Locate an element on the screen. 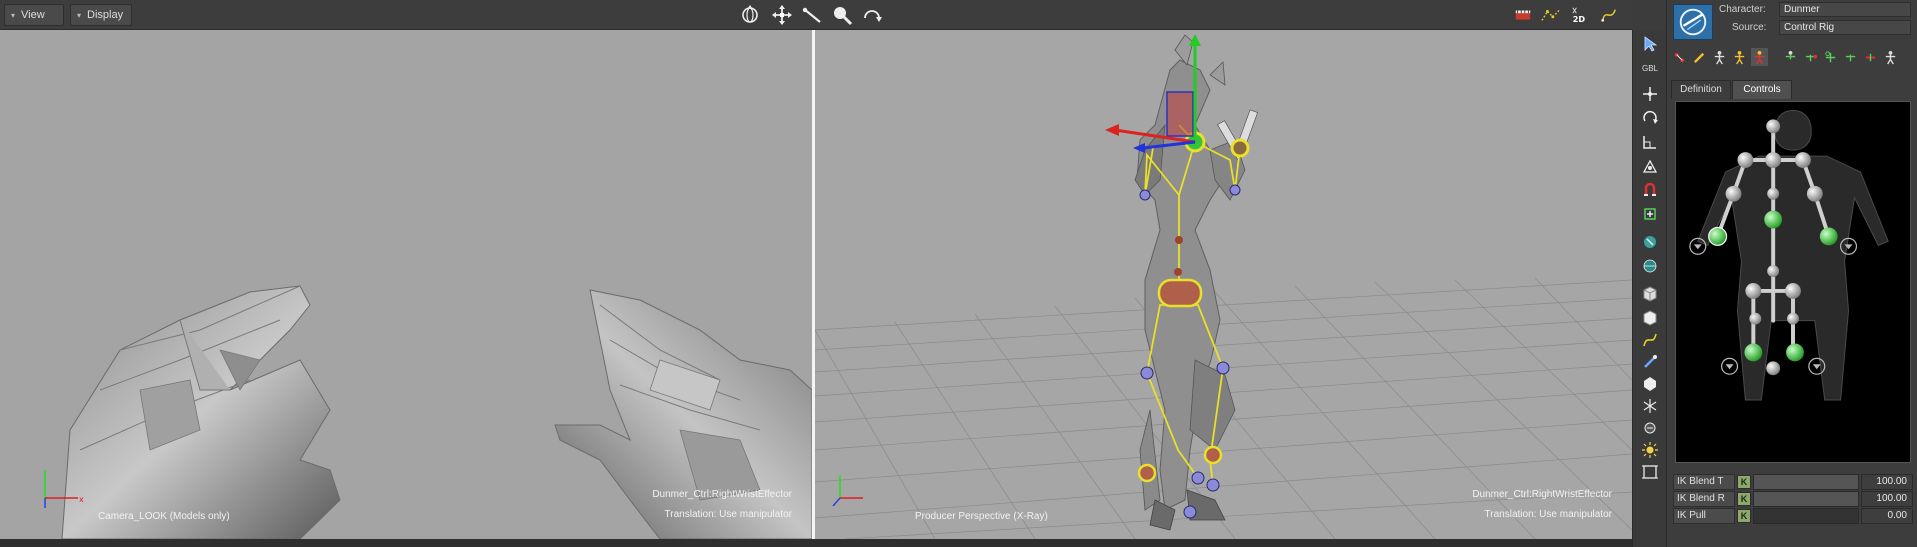 The width and height of the screenshot is (1917, 547). select-arrow-icon is located at coordinates (1650, 44).